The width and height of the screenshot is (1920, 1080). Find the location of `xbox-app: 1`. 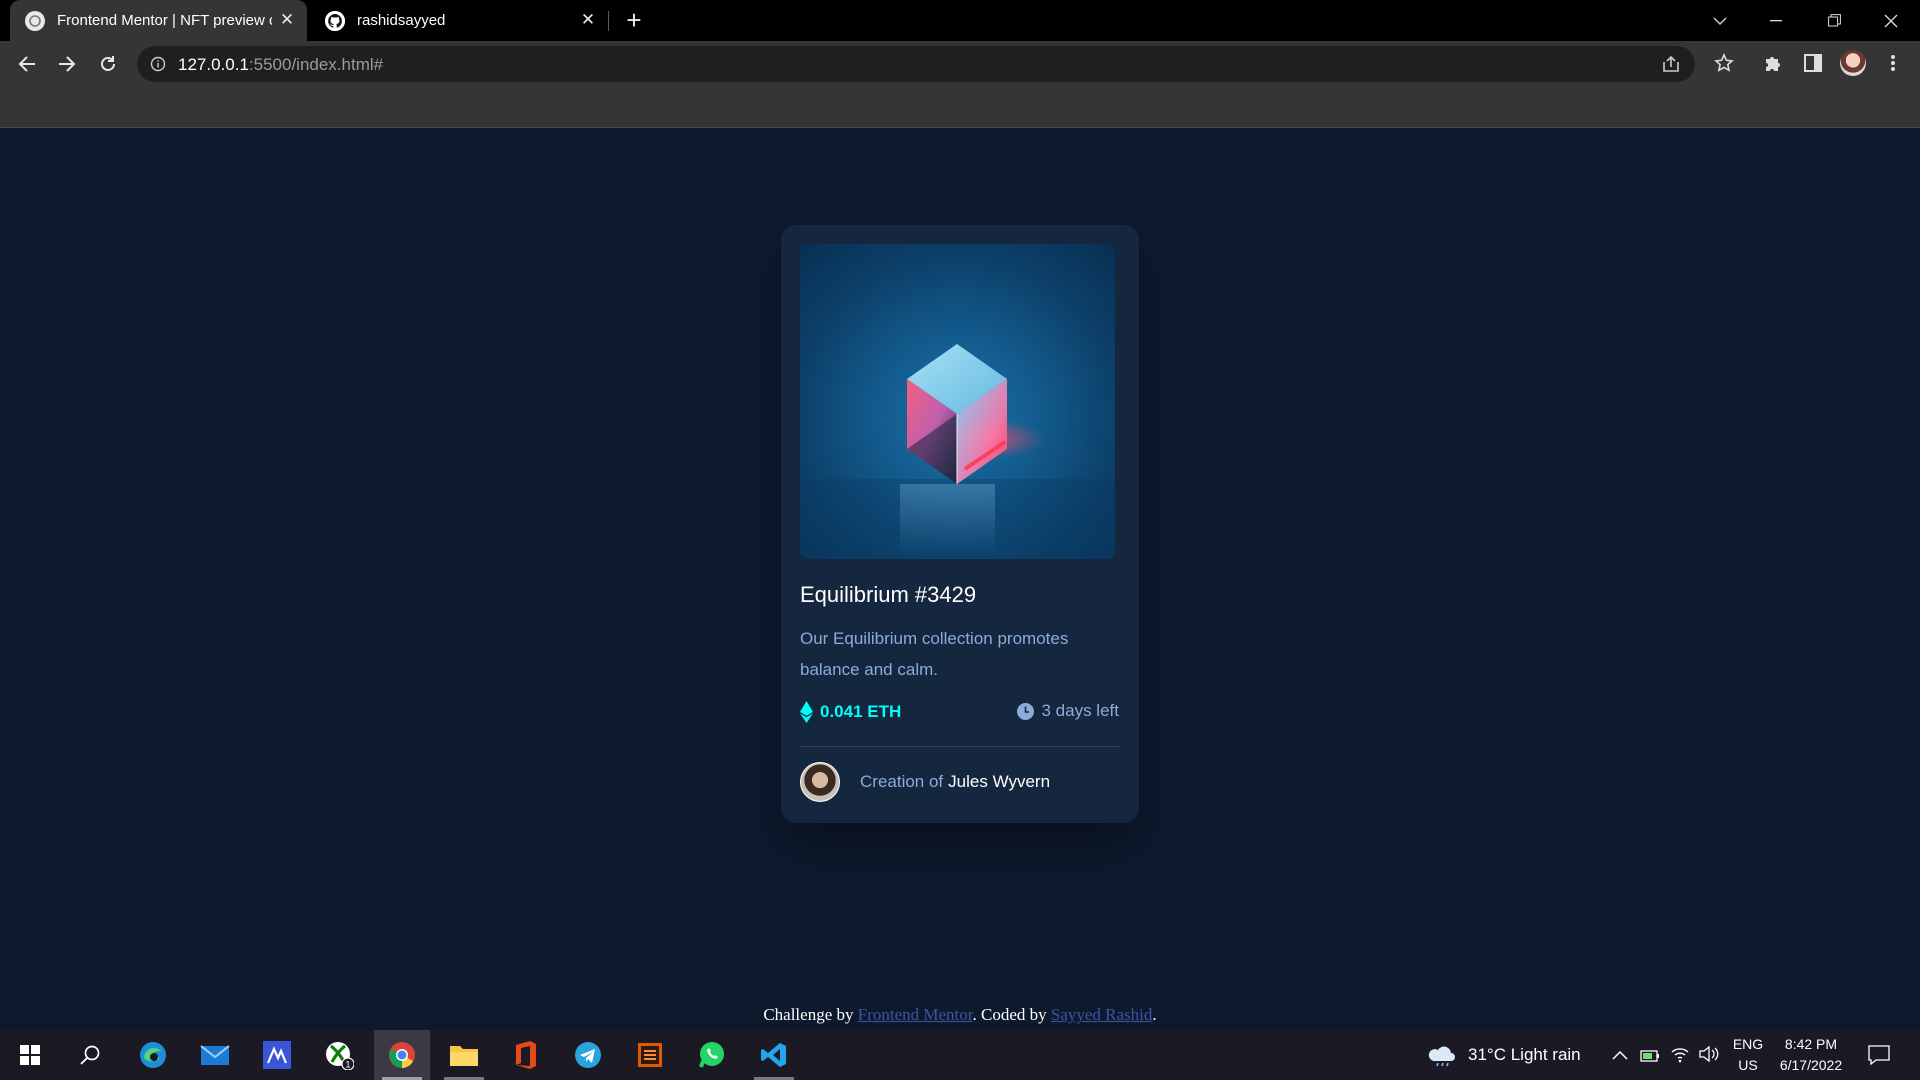

xbox-app: 1 is located at coordinates (339, 1055).